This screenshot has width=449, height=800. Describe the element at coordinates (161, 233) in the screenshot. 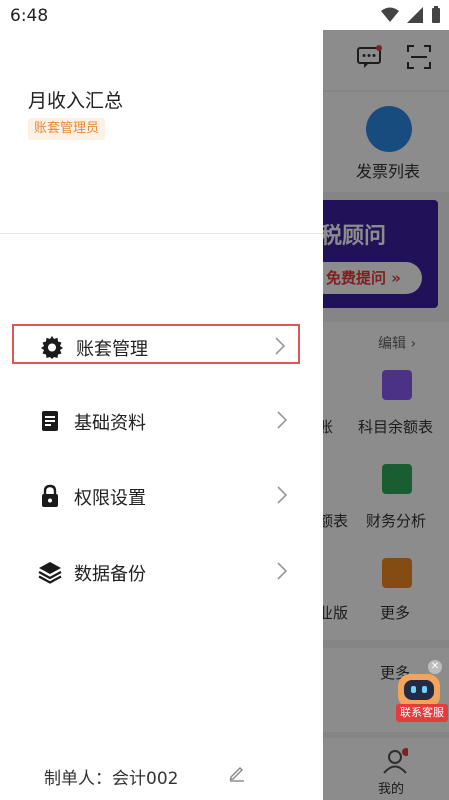

I see `divider` at that location.